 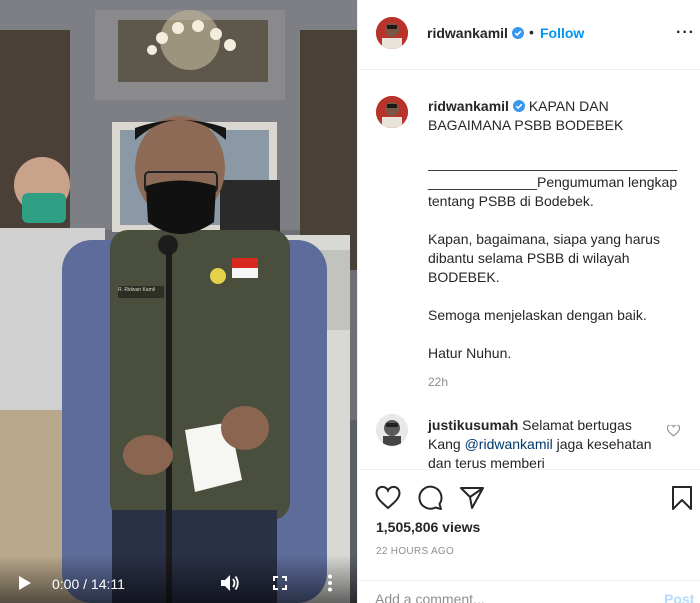 What do you see at coordinates (428, 527) in the screenshot?
I see `view-count: 1,505,806 views` at bounding box center [428, 527].